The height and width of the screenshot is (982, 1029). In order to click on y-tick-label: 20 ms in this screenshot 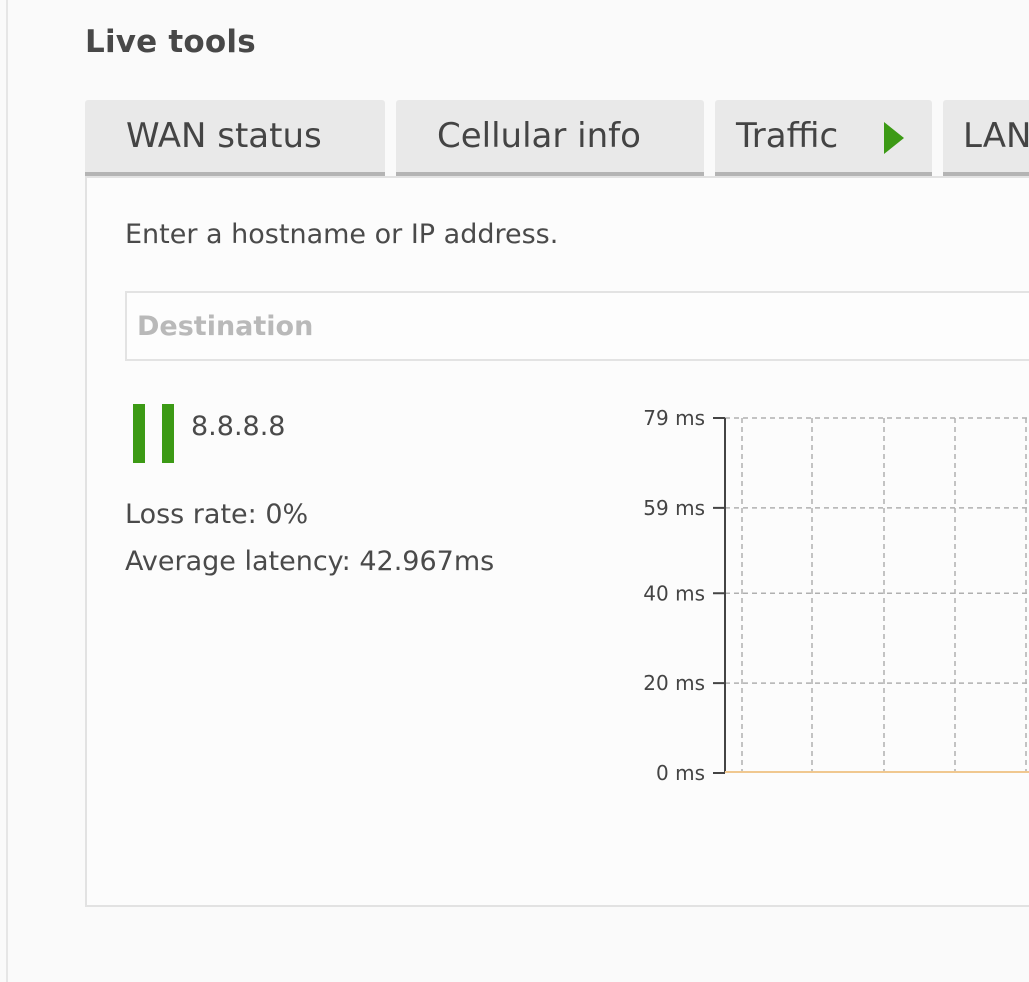, I will do `click(674, 683)`.